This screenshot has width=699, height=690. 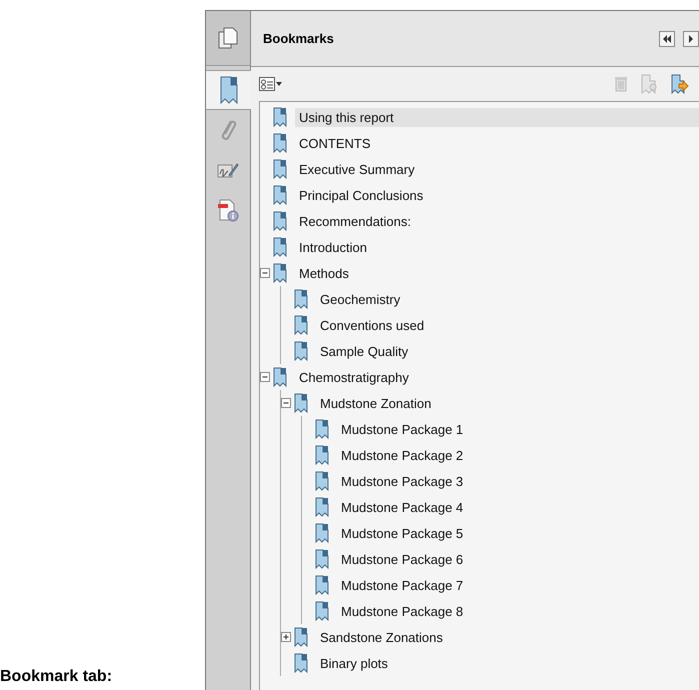 What do you see at coordinates (286, 637) in the screenshot?
I see `expand-icon` at bounding box center [286, 637].